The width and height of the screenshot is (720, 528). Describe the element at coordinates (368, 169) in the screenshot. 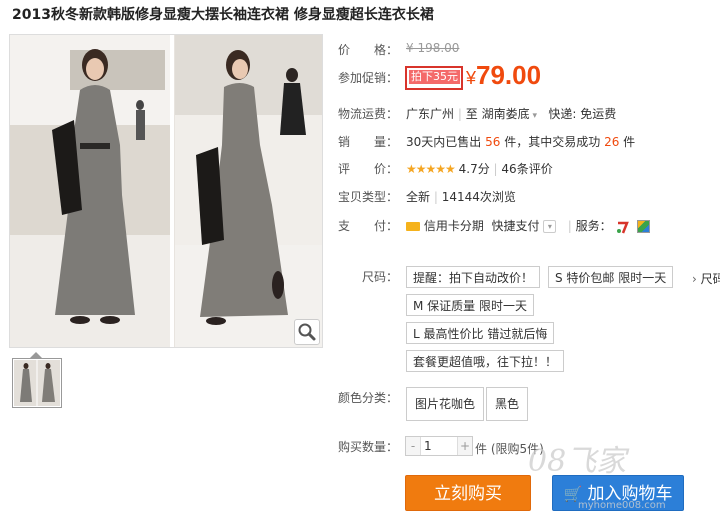

I see `rating-label: 评 价：` at that location.